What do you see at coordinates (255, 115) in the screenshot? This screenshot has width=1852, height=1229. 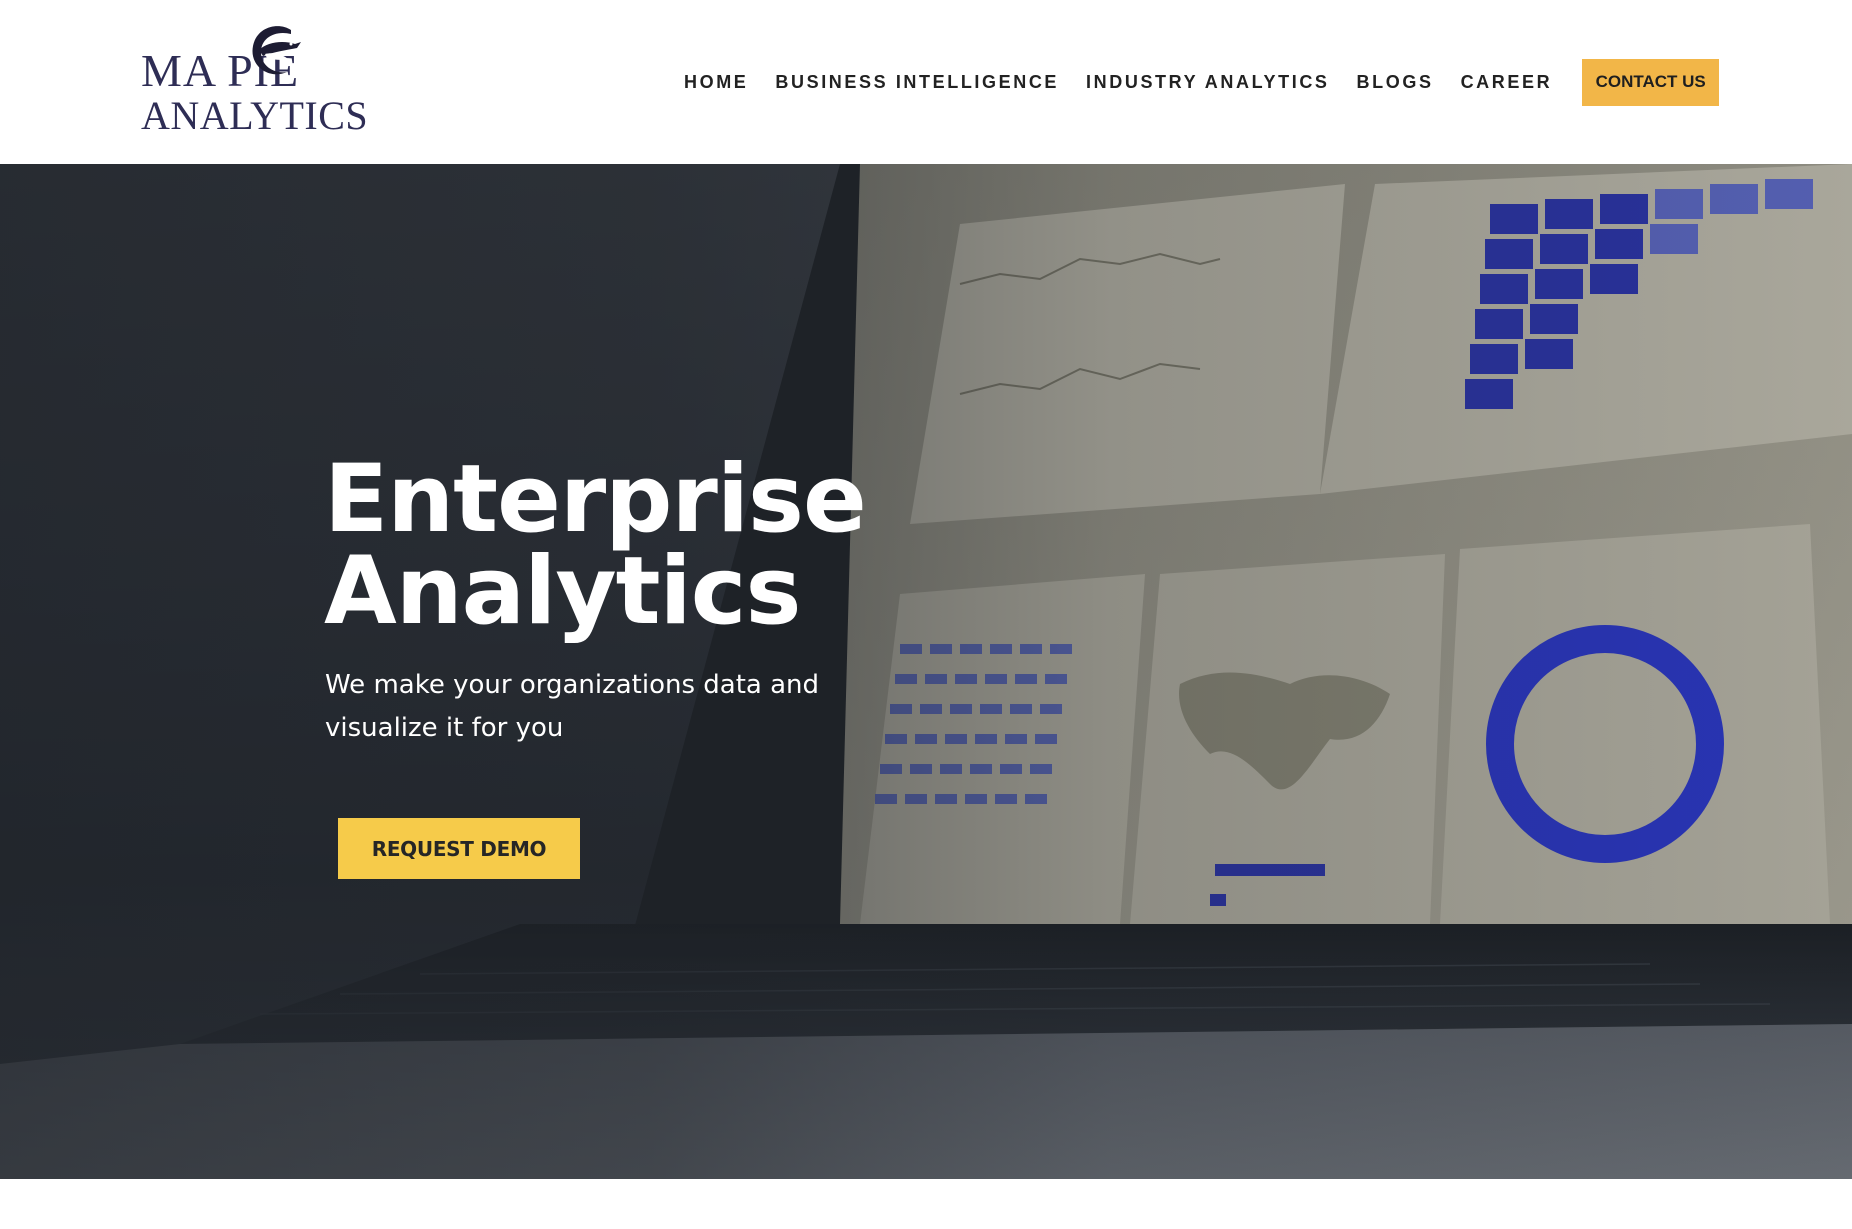 I see `logo-wordmark-bottom: ANALYTICS` at bounding box center [255, 115].